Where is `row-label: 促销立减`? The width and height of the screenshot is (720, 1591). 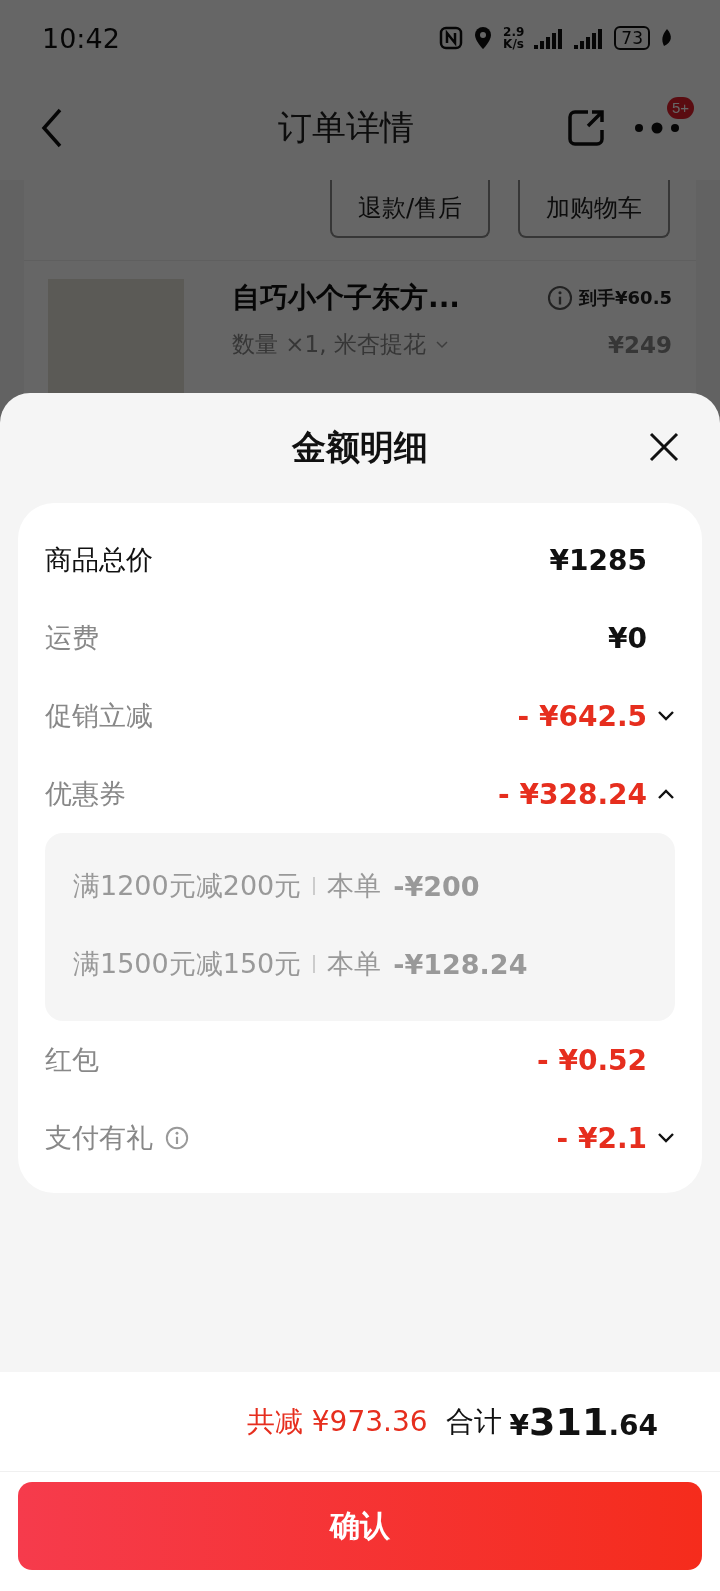 row-label: 促销立减 is located at coordinates (99, 716).